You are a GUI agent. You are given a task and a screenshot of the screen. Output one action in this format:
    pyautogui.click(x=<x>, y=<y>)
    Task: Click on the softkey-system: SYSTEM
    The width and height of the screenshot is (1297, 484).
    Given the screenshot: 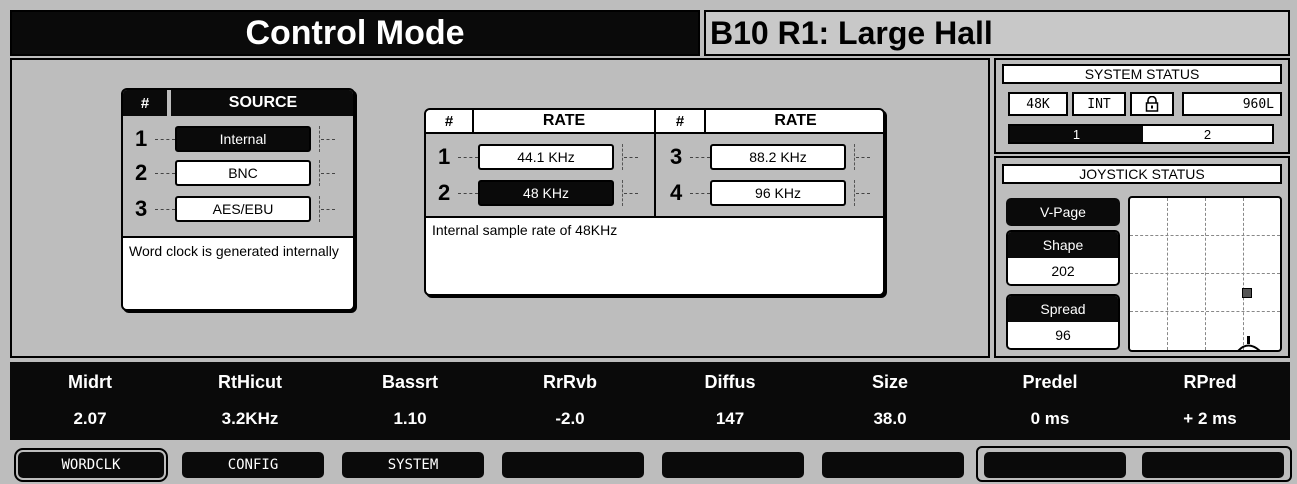 What is the action you would take?
    pyautogui.click(x=413, y=465)
    